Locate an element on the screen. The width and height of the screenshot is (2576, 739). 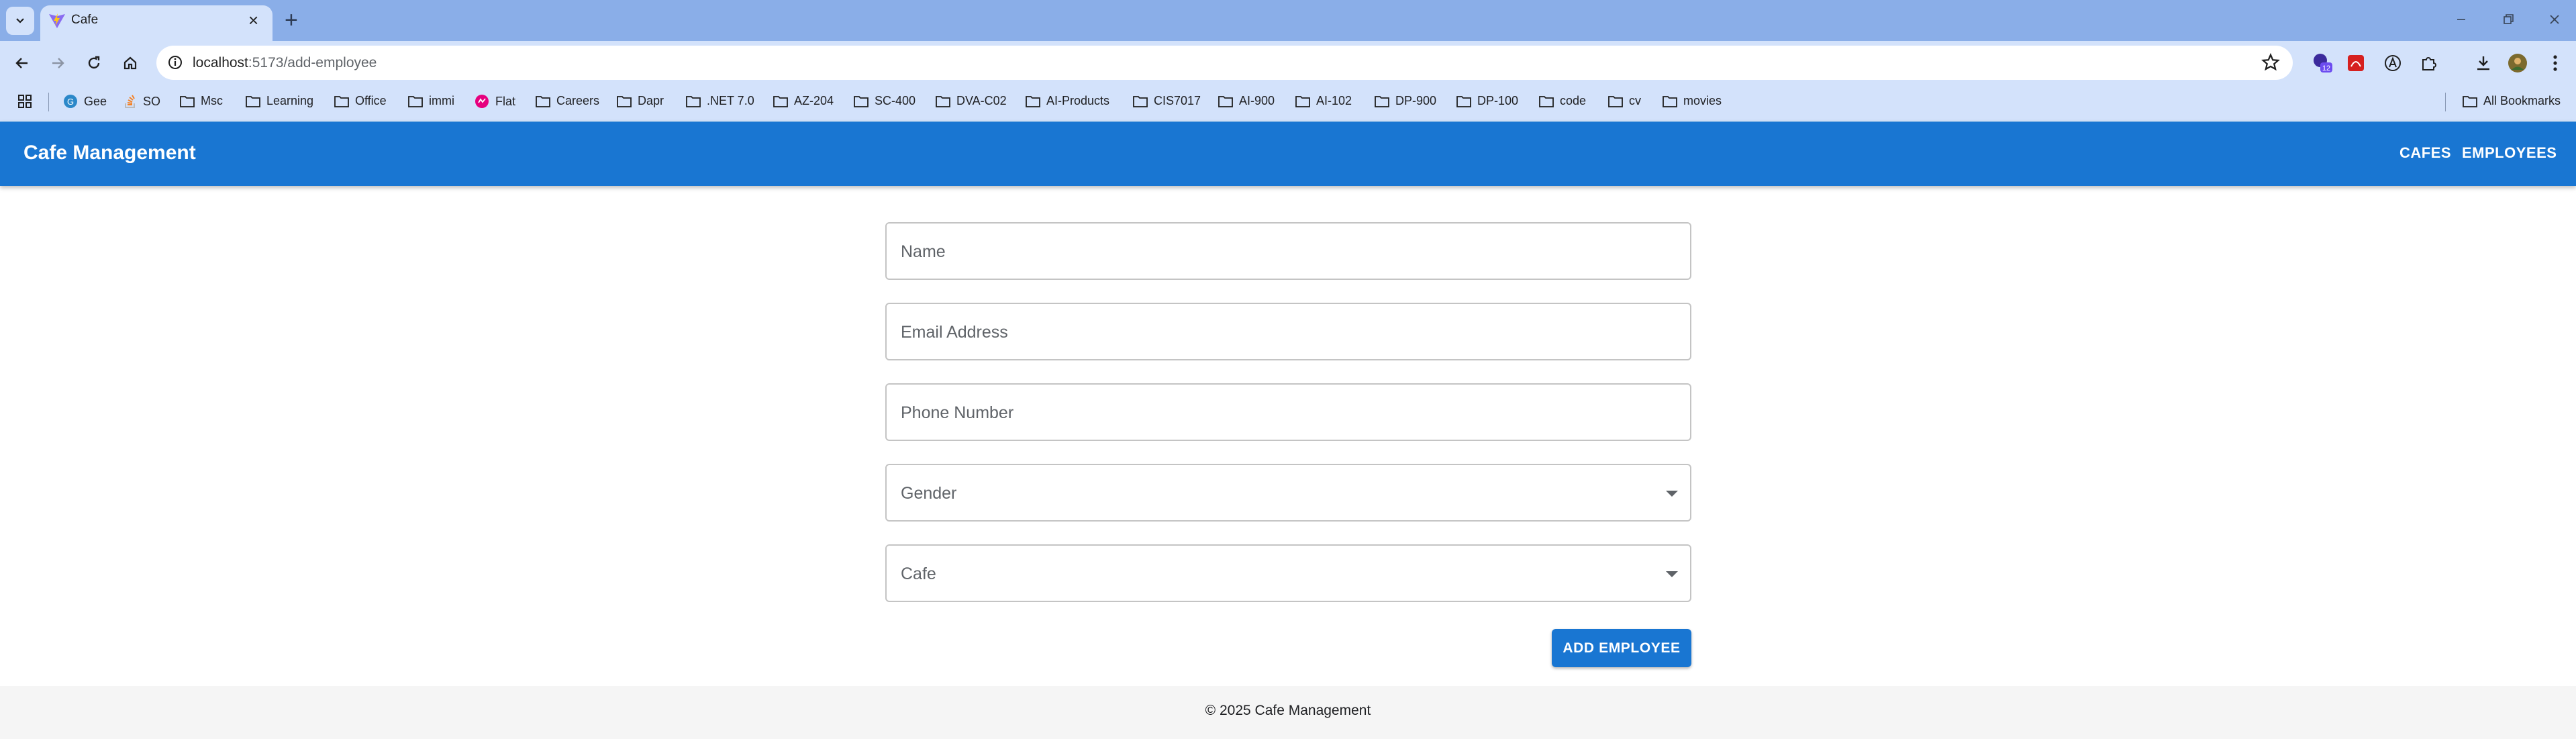
home-icon is located at coordinates (130, 63).